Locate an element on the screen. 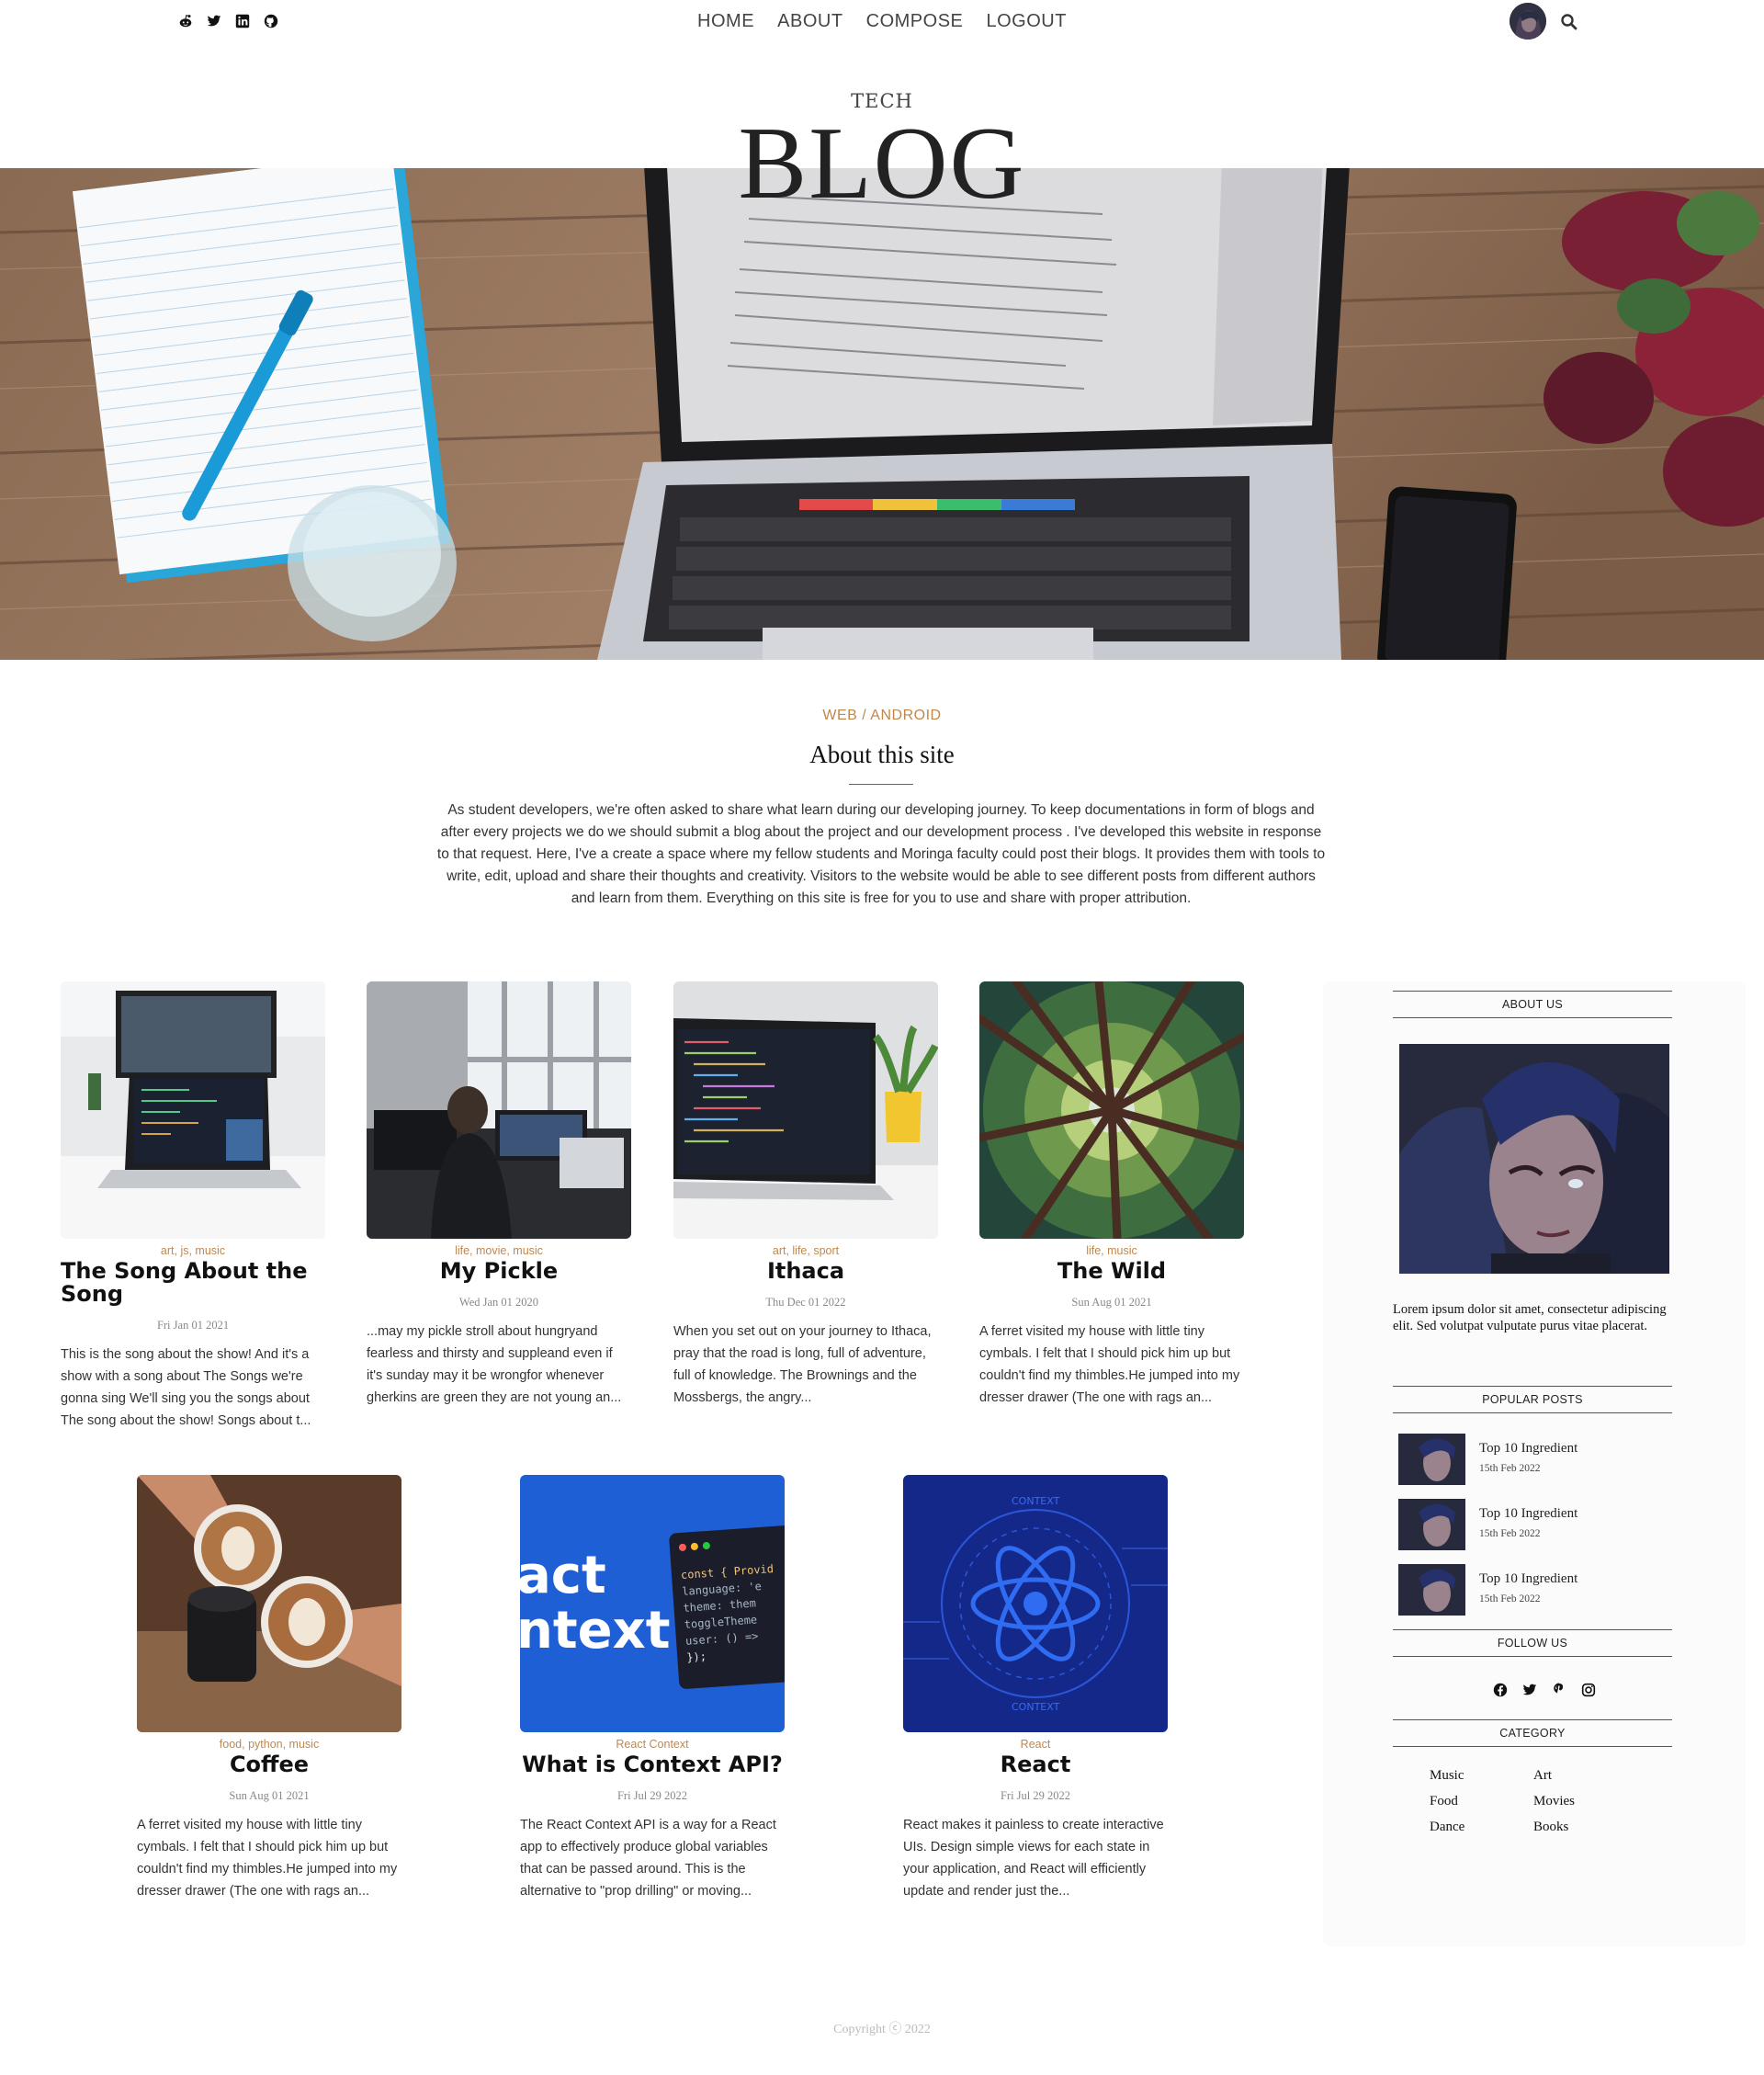 The width and height of the screenshot is (1764, 2075). post-title: What is Context API? is located at coordinates (652, 1764).